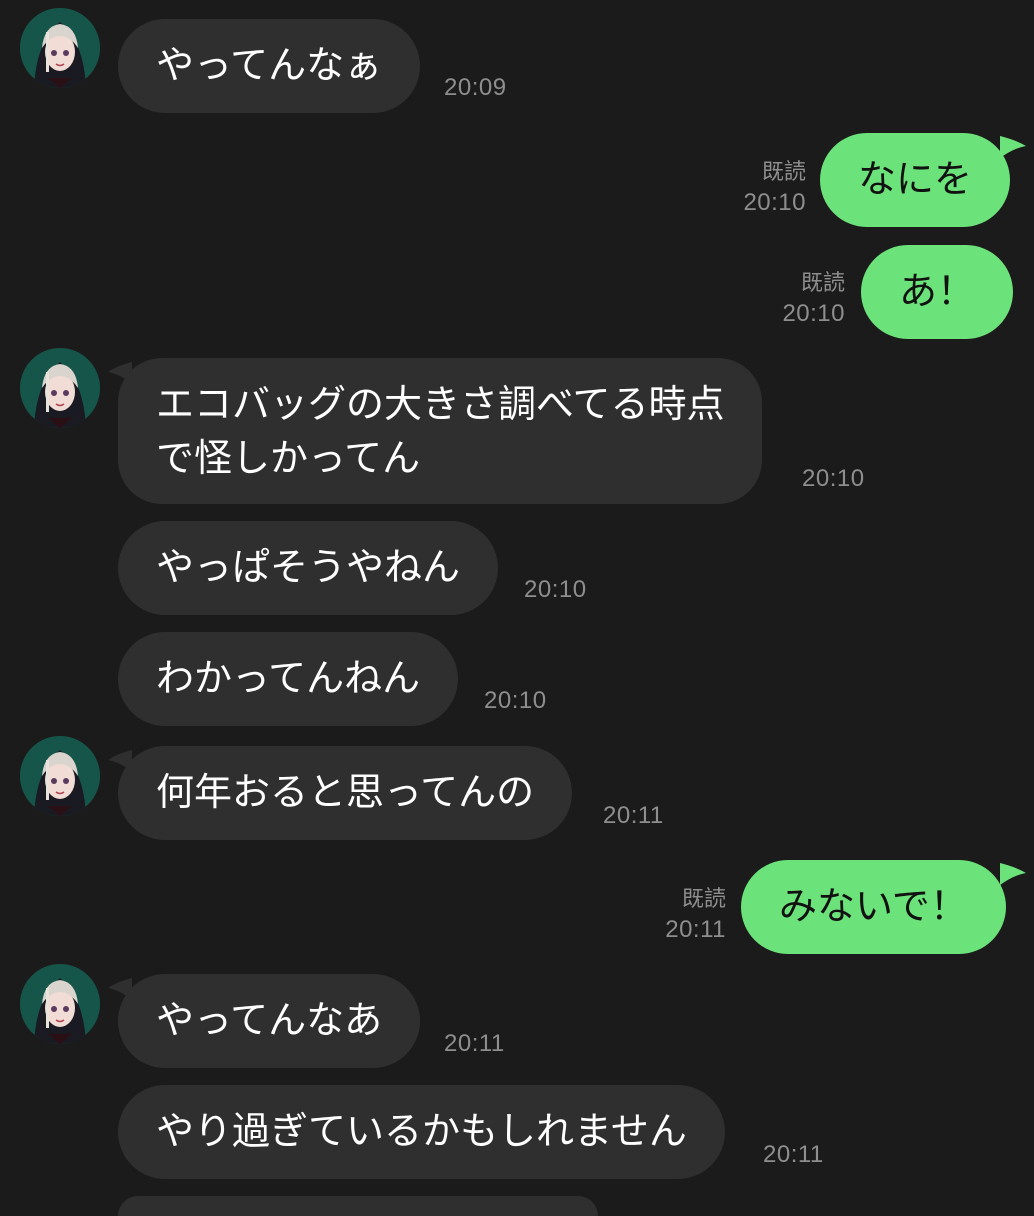 The height and width of the screenshot is (1216, 1034). I want to click on message-text: 何年おると思ってんの, so click(345, 792).